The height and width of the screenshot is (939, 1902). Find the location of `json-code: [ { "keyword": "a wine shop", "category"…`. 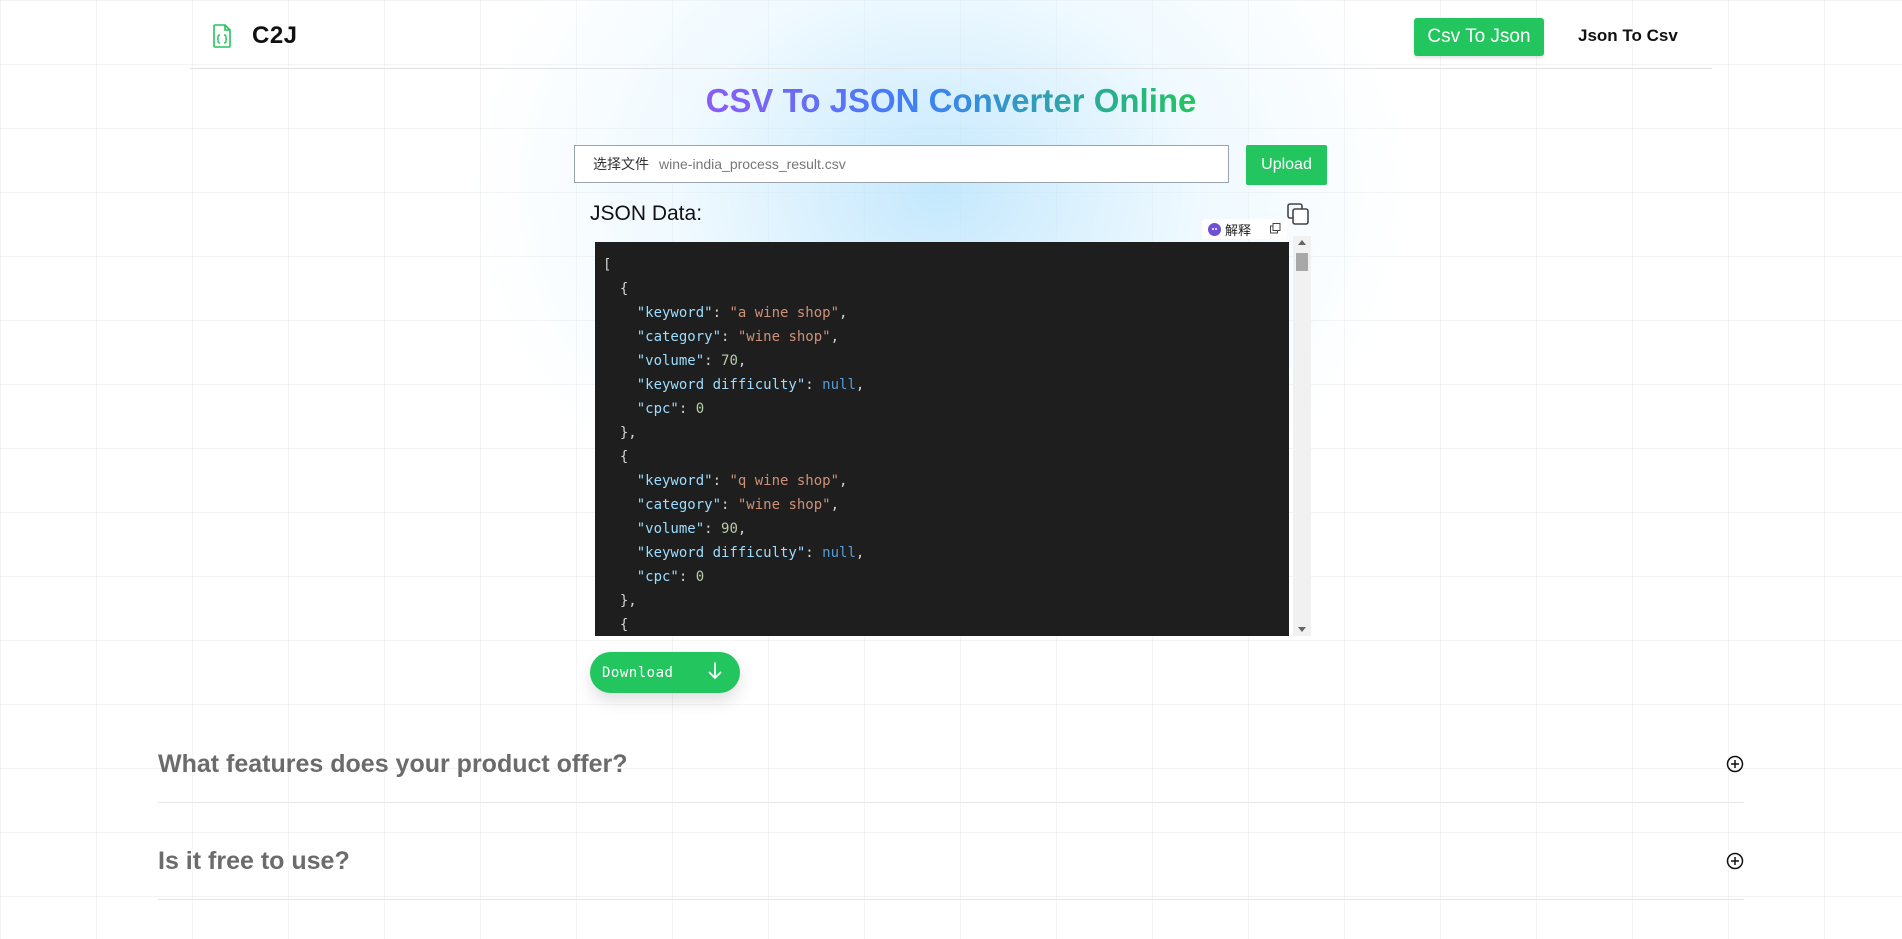

json-code: [ { "keyword": "a wine shop", "category"… is located at coordinates (734, 445).